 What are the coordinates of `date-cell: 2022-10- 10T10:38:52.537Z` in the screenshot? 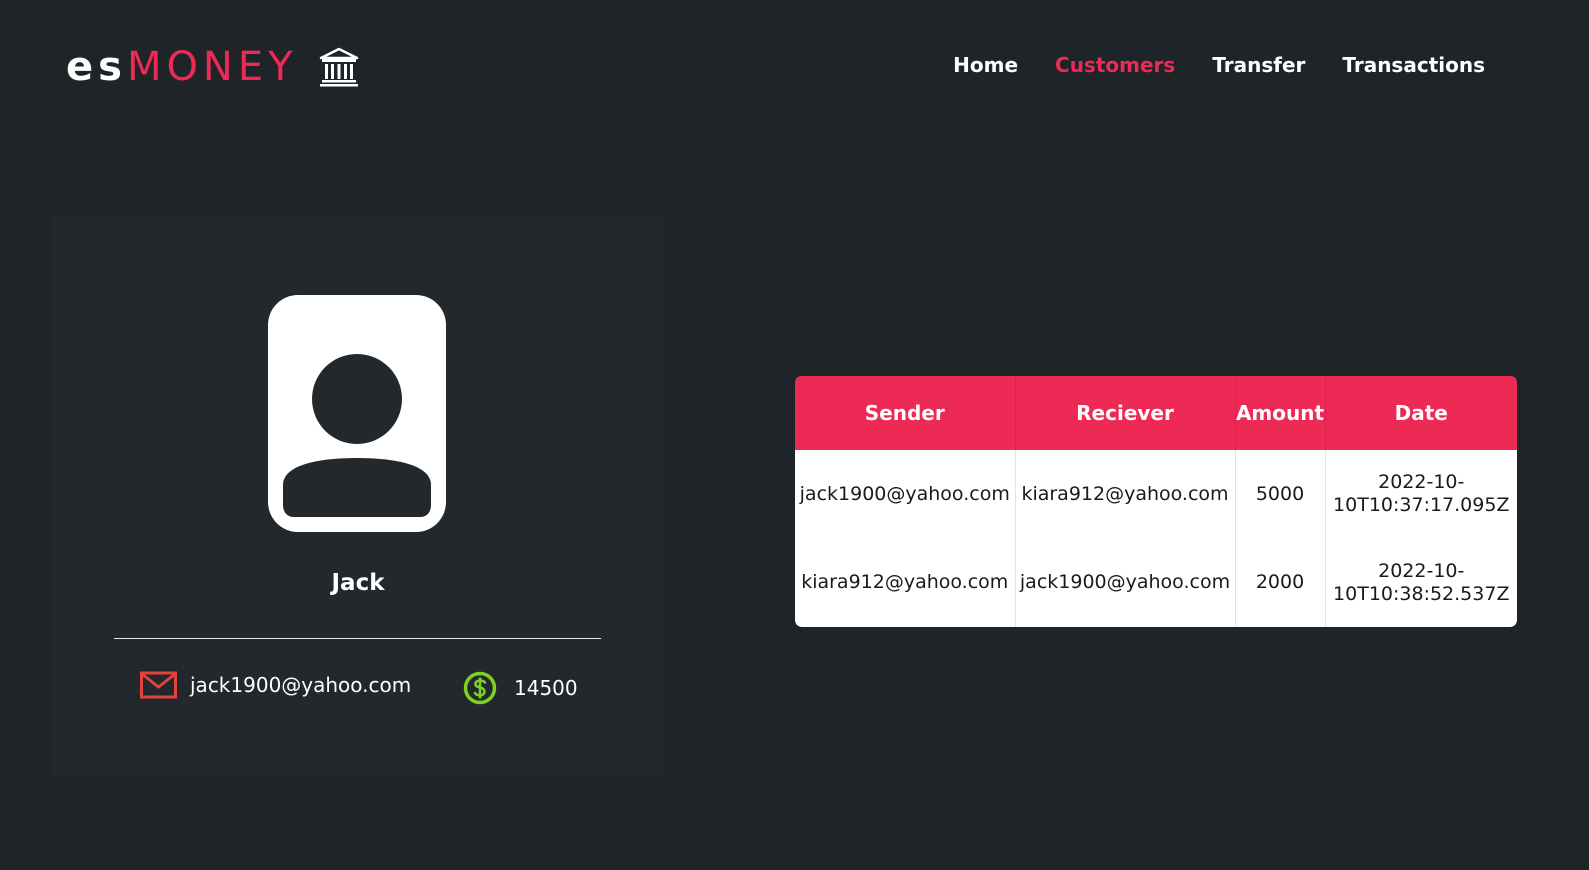 It's located at (1421, 582).